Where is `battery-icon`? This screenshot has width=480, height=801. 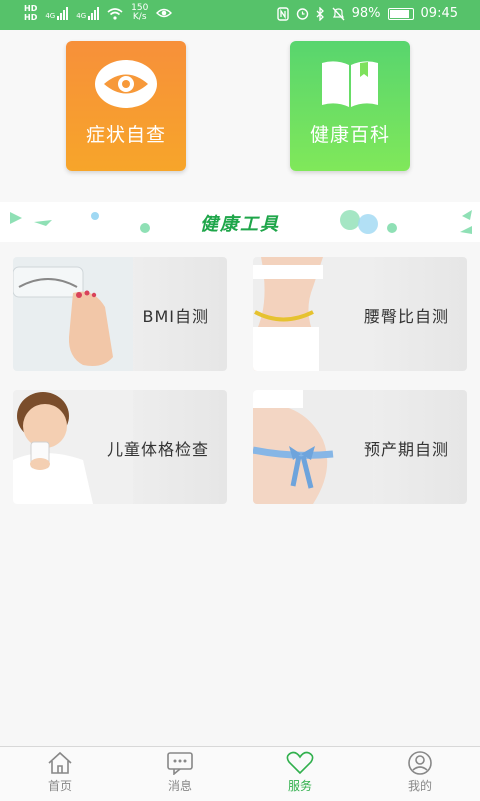
battery-icon is located at coordinates (400, 13).